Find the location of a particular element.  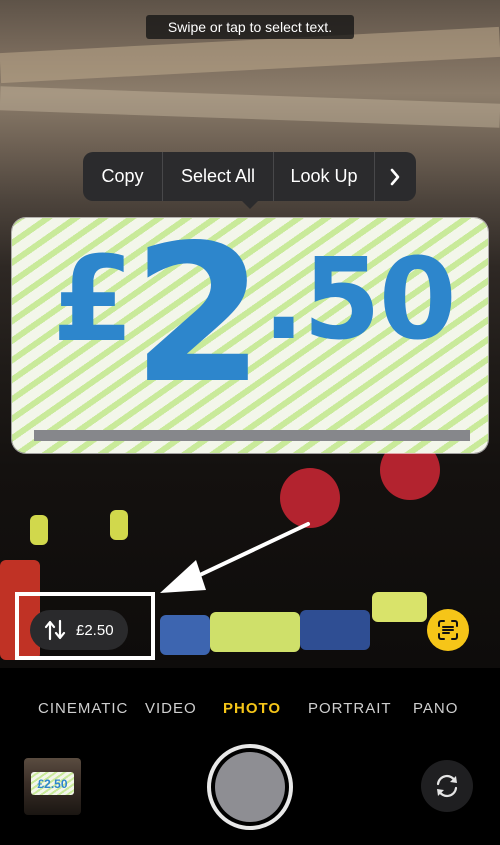

camera-controls: £2.50 is located at coordinates (250, 794).